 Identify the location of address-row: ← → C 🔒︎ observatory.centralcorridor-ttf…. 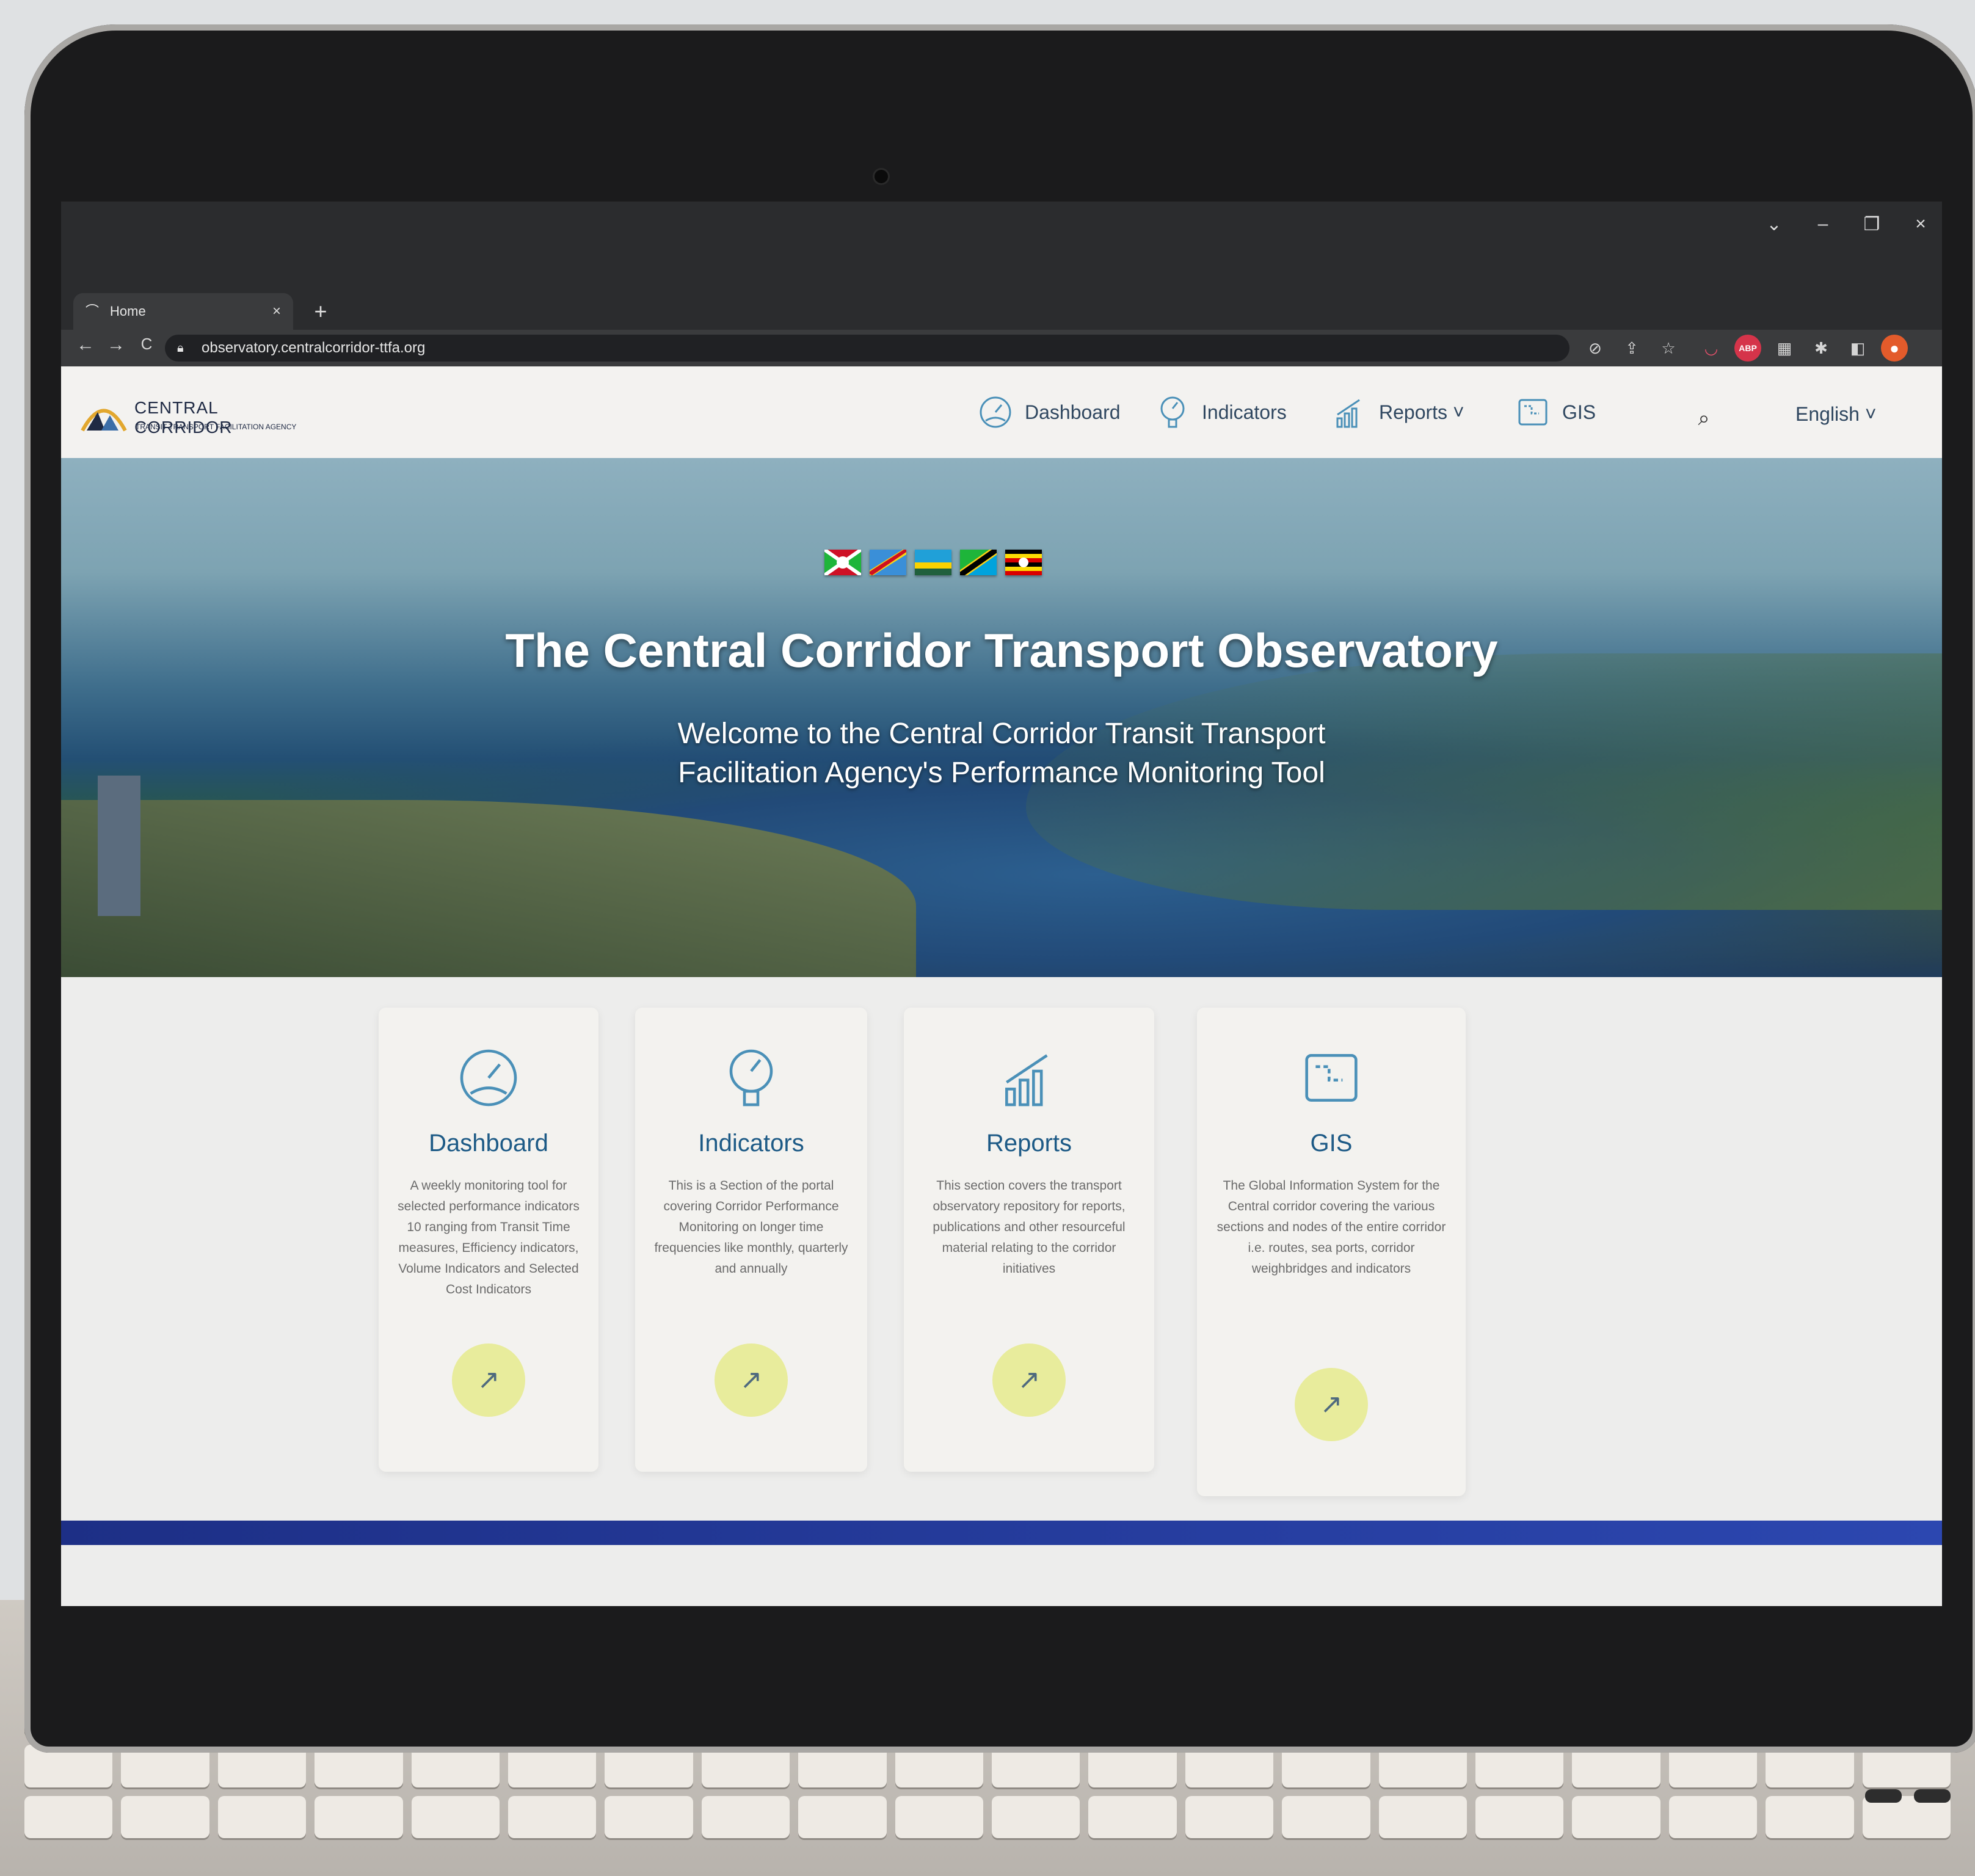
(1002, 348).